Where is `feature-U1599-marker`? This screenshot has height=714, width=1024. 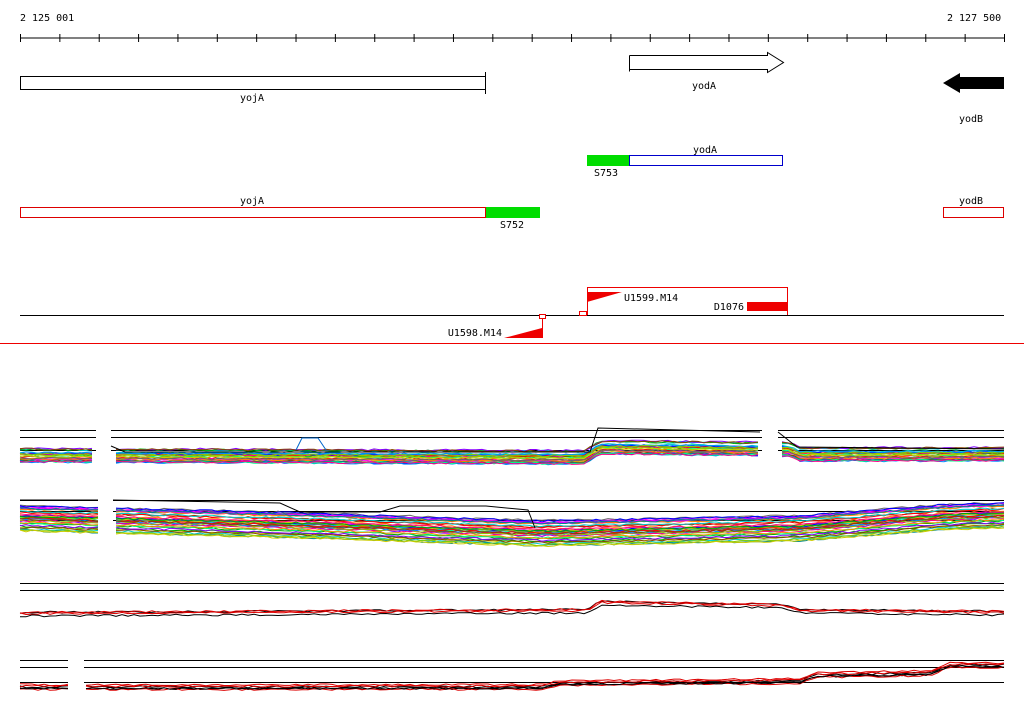 feature-U1599-marker is located at coordinates (604, 297).